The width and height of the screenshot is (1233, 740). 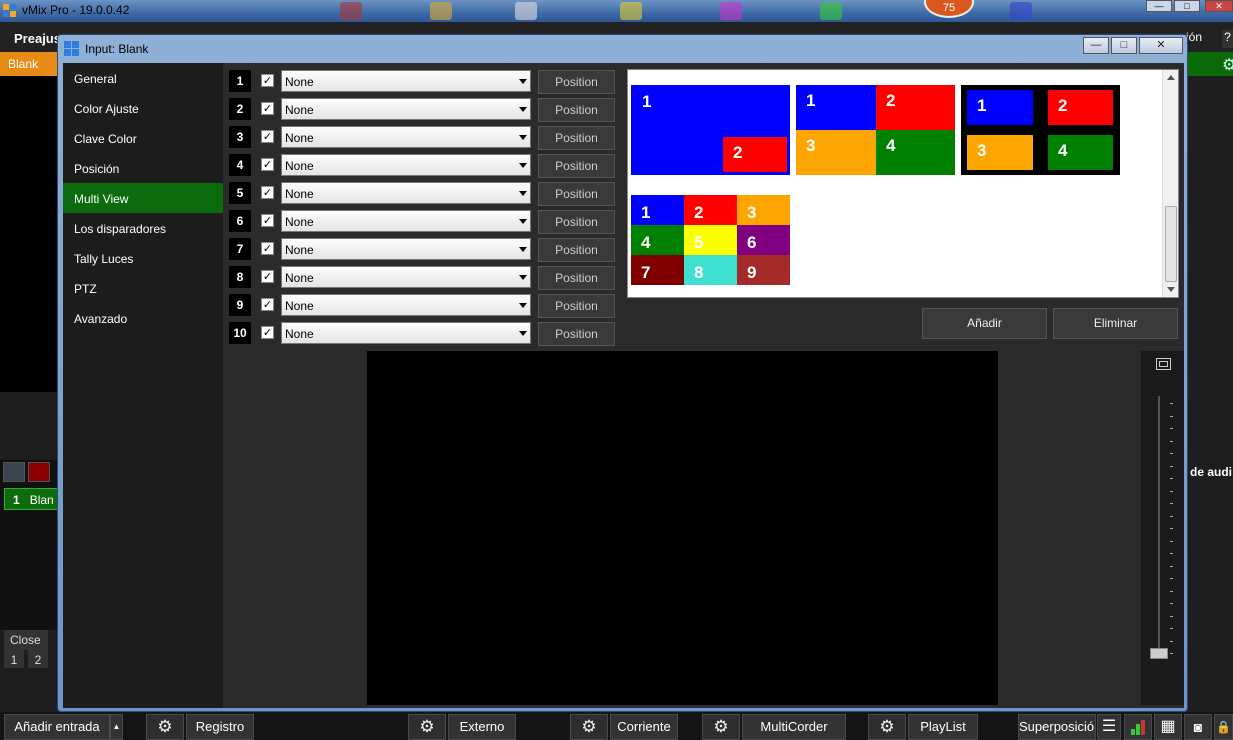 I want to click on multiview-row: 6 ✓ None Position, so click(x=424, y=222).